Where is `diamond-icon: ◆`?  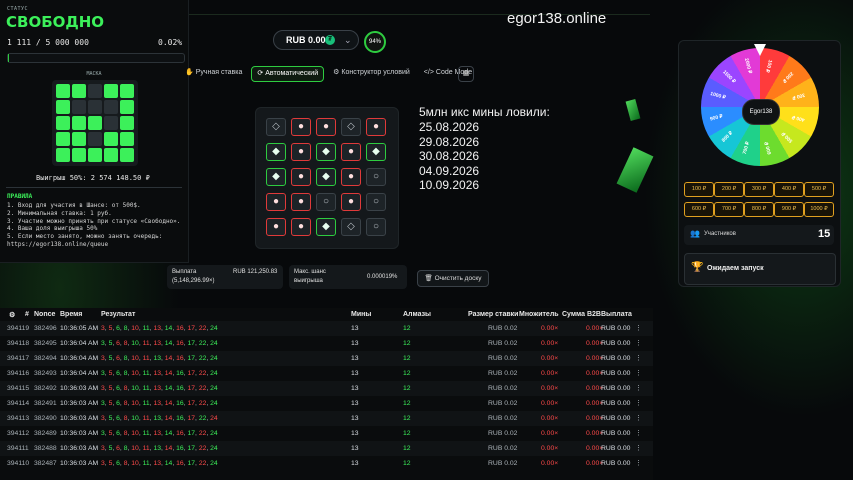 diamond-icon: ◆ is located at coordinates (326, 226).